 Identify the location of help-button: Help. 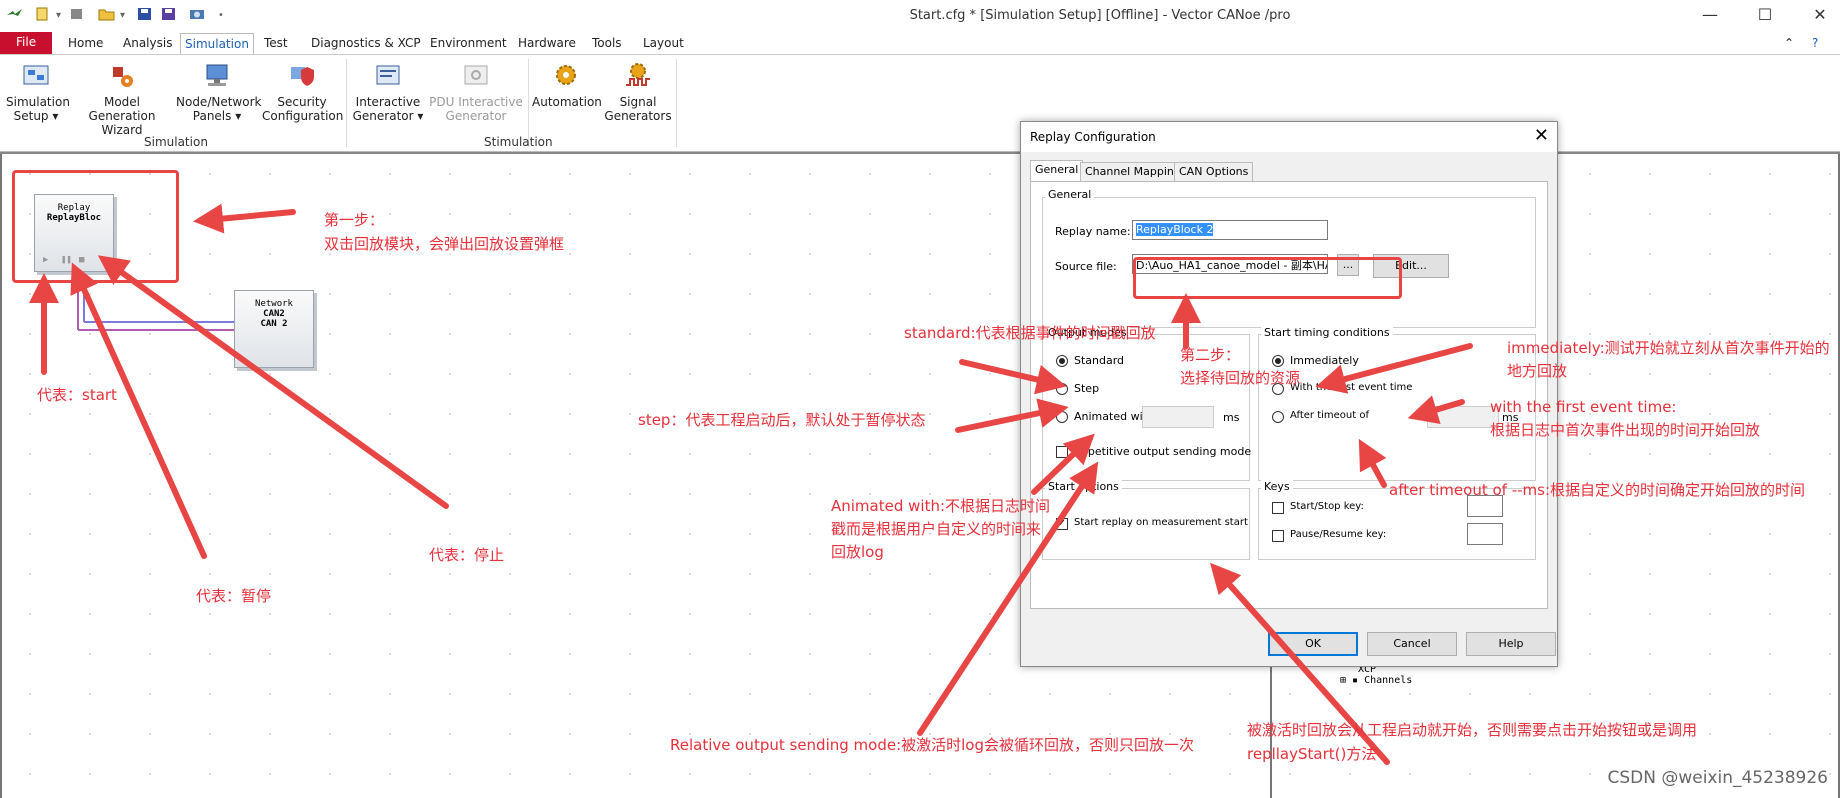
(1511, 644).